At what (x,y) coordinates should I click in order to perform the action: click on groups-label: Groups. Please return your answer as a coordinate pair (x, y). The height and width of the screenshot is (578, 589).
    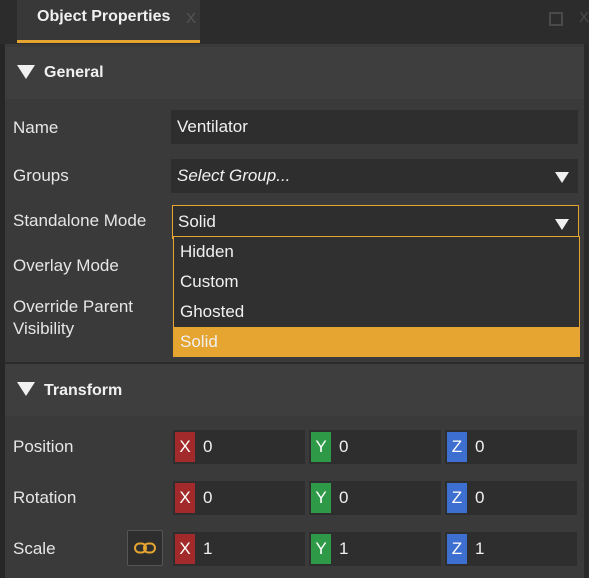
    Looking at the image, I should click on (41, 175).